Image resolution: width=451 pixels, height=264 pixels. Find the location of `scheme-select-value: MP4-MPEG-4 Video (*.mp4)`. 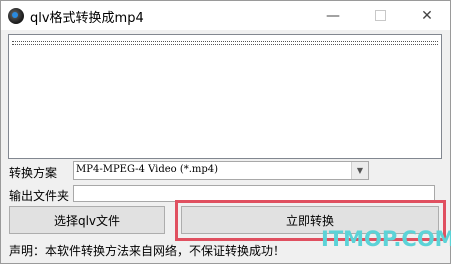

scheme-select-value: MP4-MPEG-4 Video (*.mp4) is located at coordinates (147, 169).